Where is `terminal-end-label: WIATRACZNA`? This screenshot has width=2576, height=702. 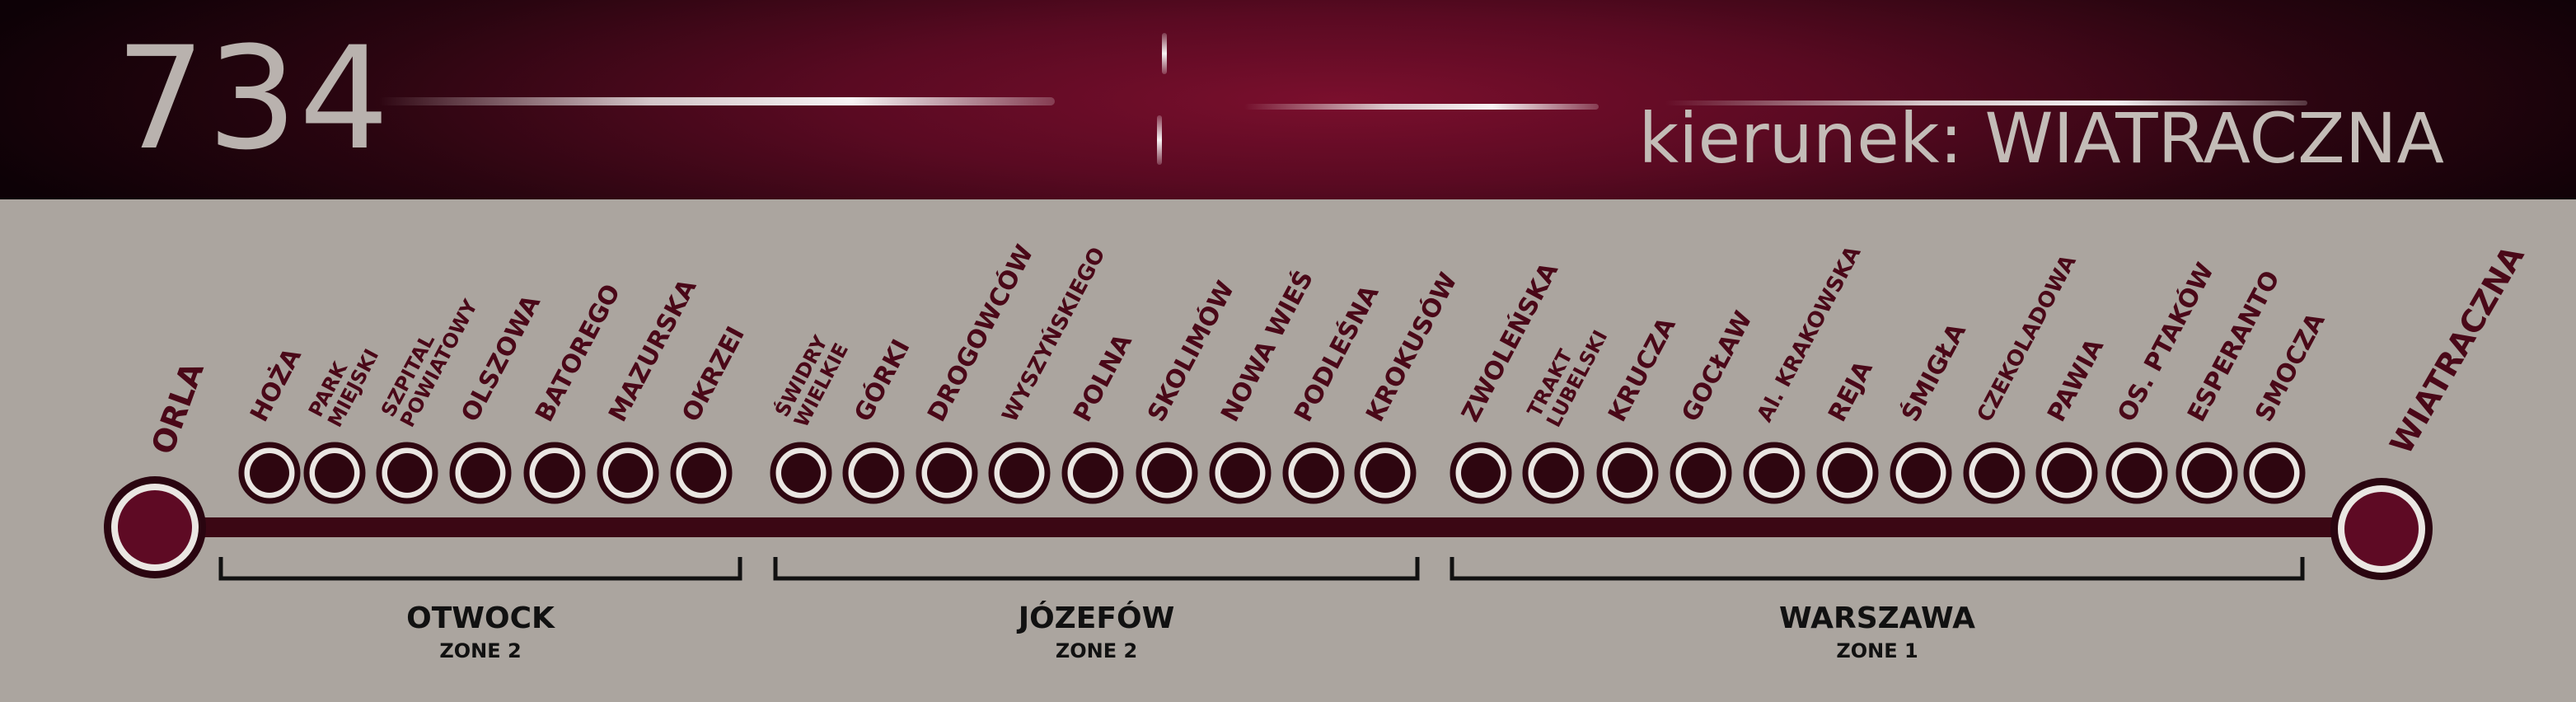
terminal-end-label: WIATRACZNA is located at coordinates (2457, 349).